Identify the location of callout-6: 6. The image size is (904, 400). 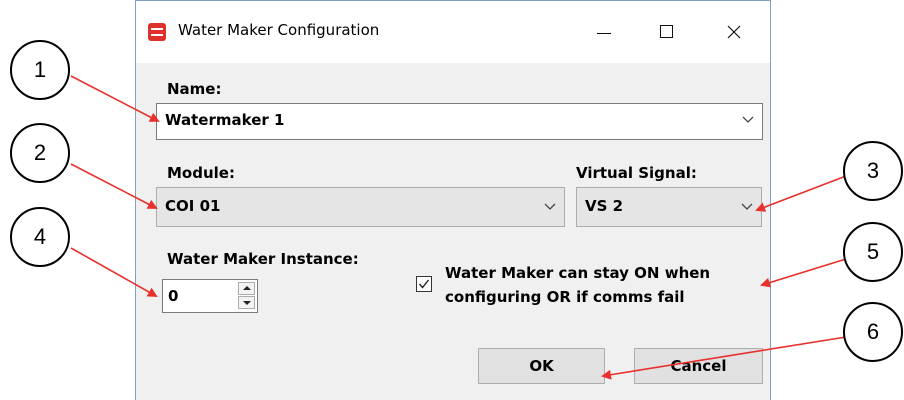
(873, 332).